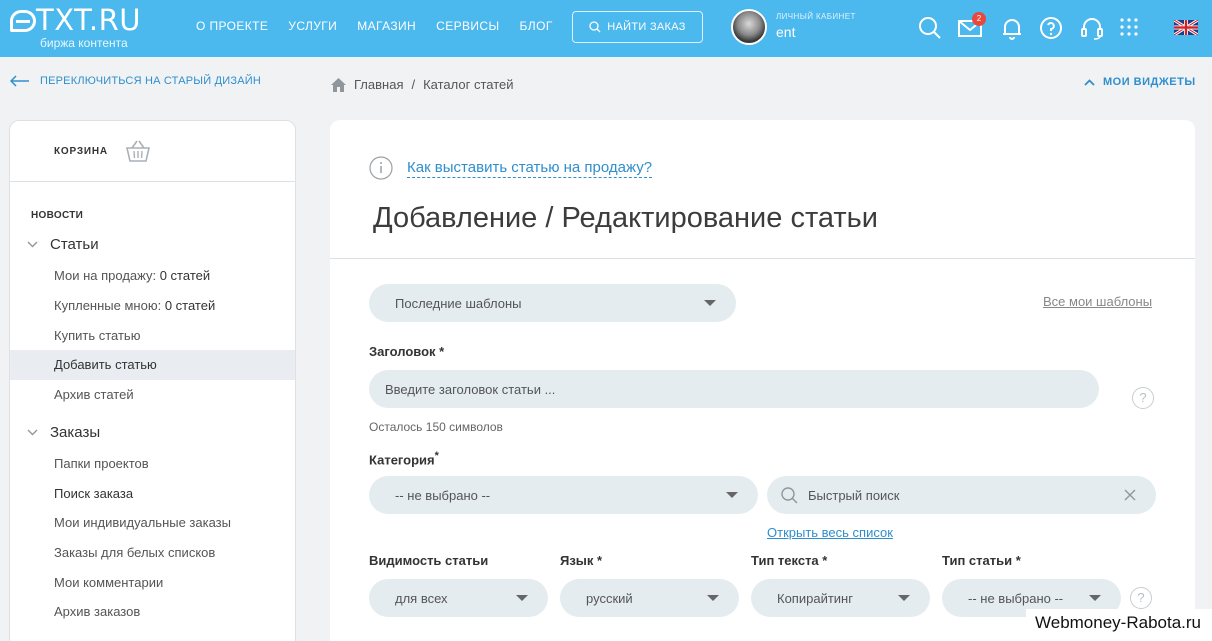  Describe the element at coordinates (185, 275) in the screenshot. I see `sidebar-item-for-sale-count: 0 статей` at that location.